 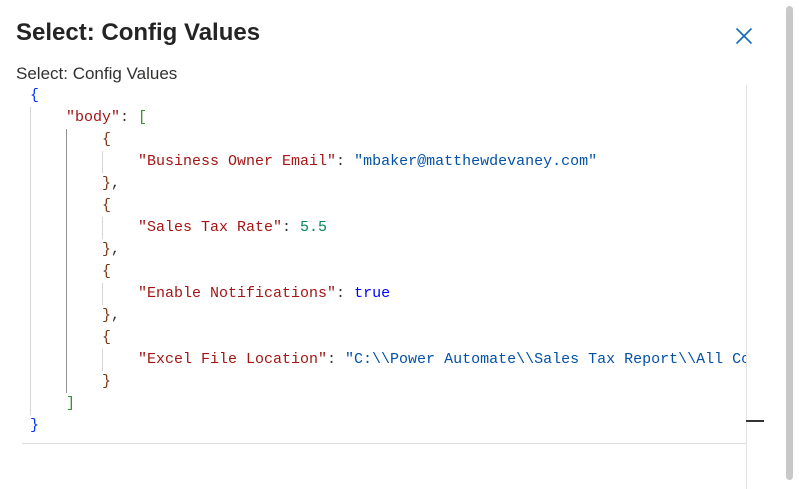 I want to click on panel-title: Select: Config Values, so click(x=138, y=32).